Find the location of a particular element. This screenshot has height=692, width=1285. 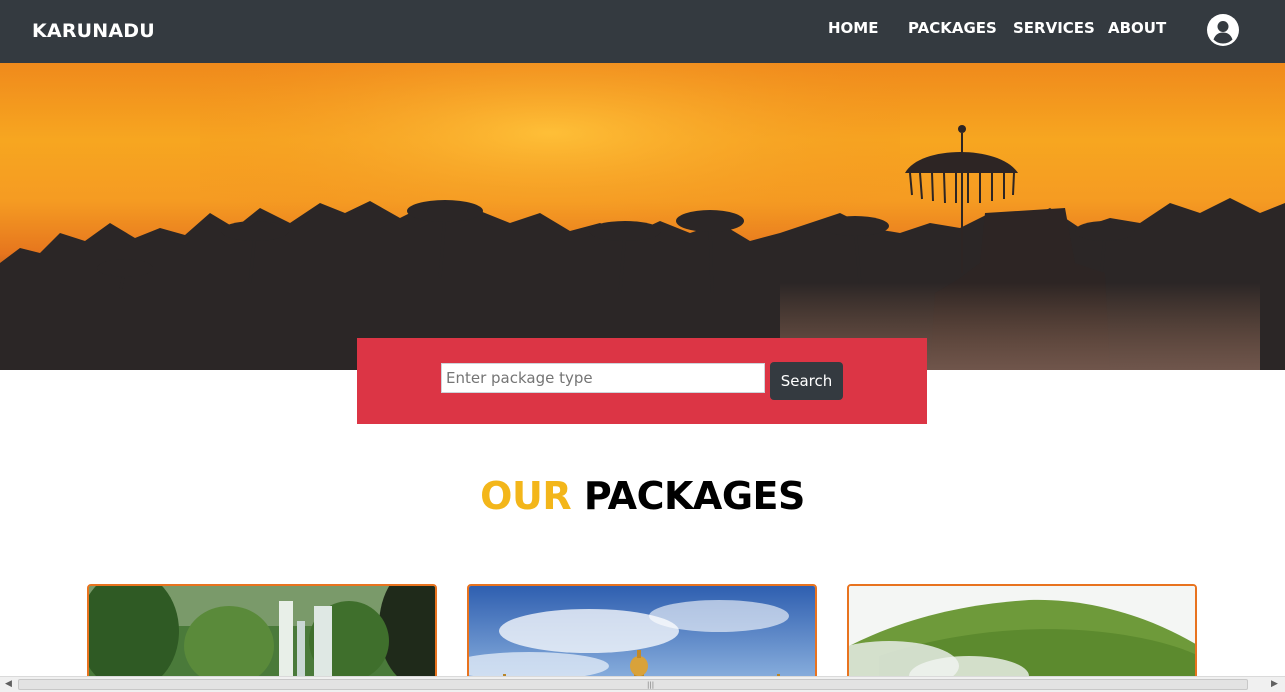

package-card-waterfall is located at coordinates (262, 634).